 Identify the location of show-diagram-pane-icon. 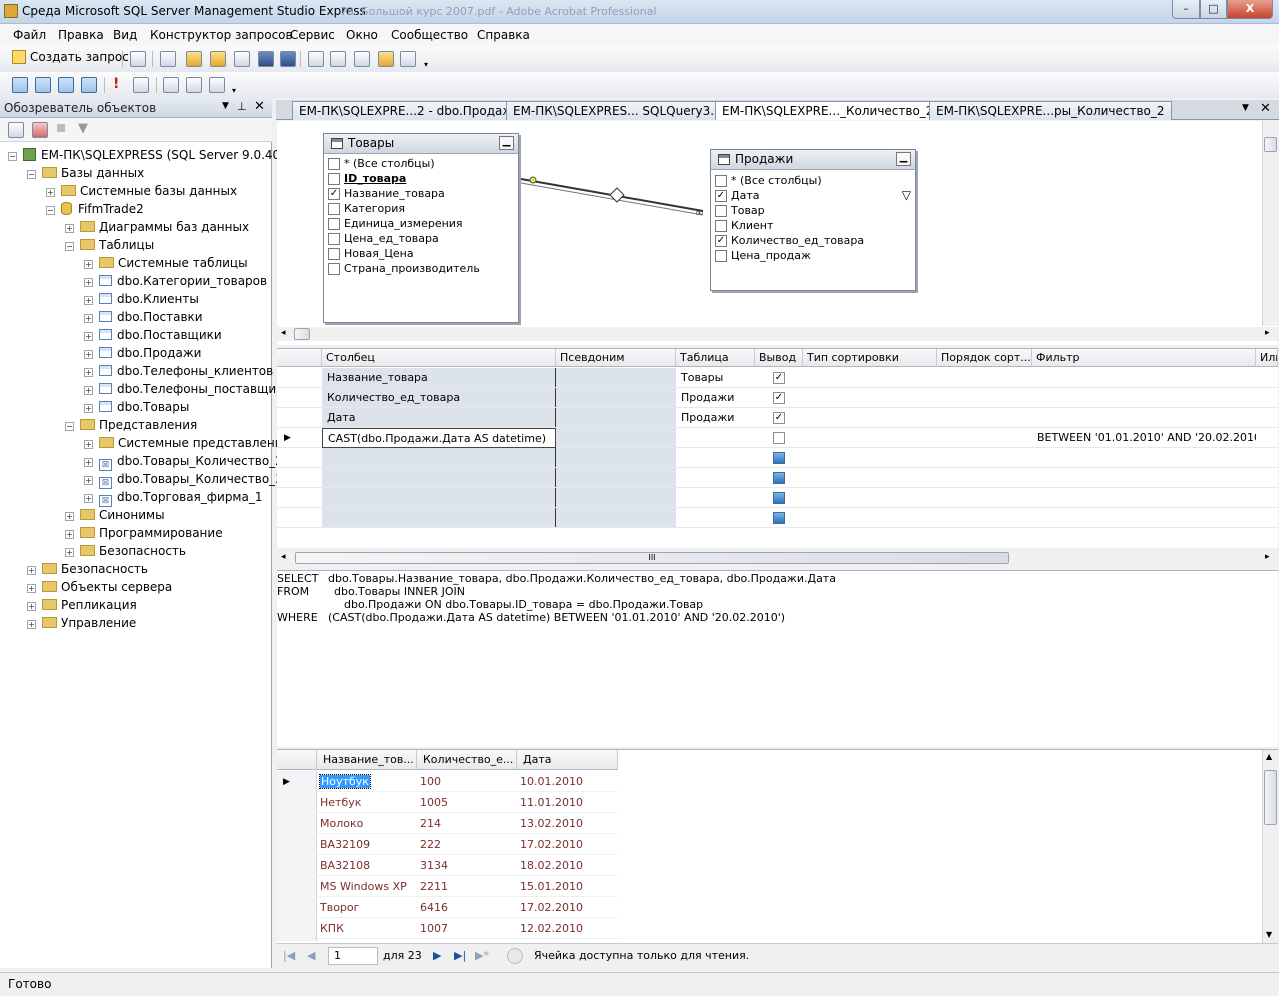
(20, 85).